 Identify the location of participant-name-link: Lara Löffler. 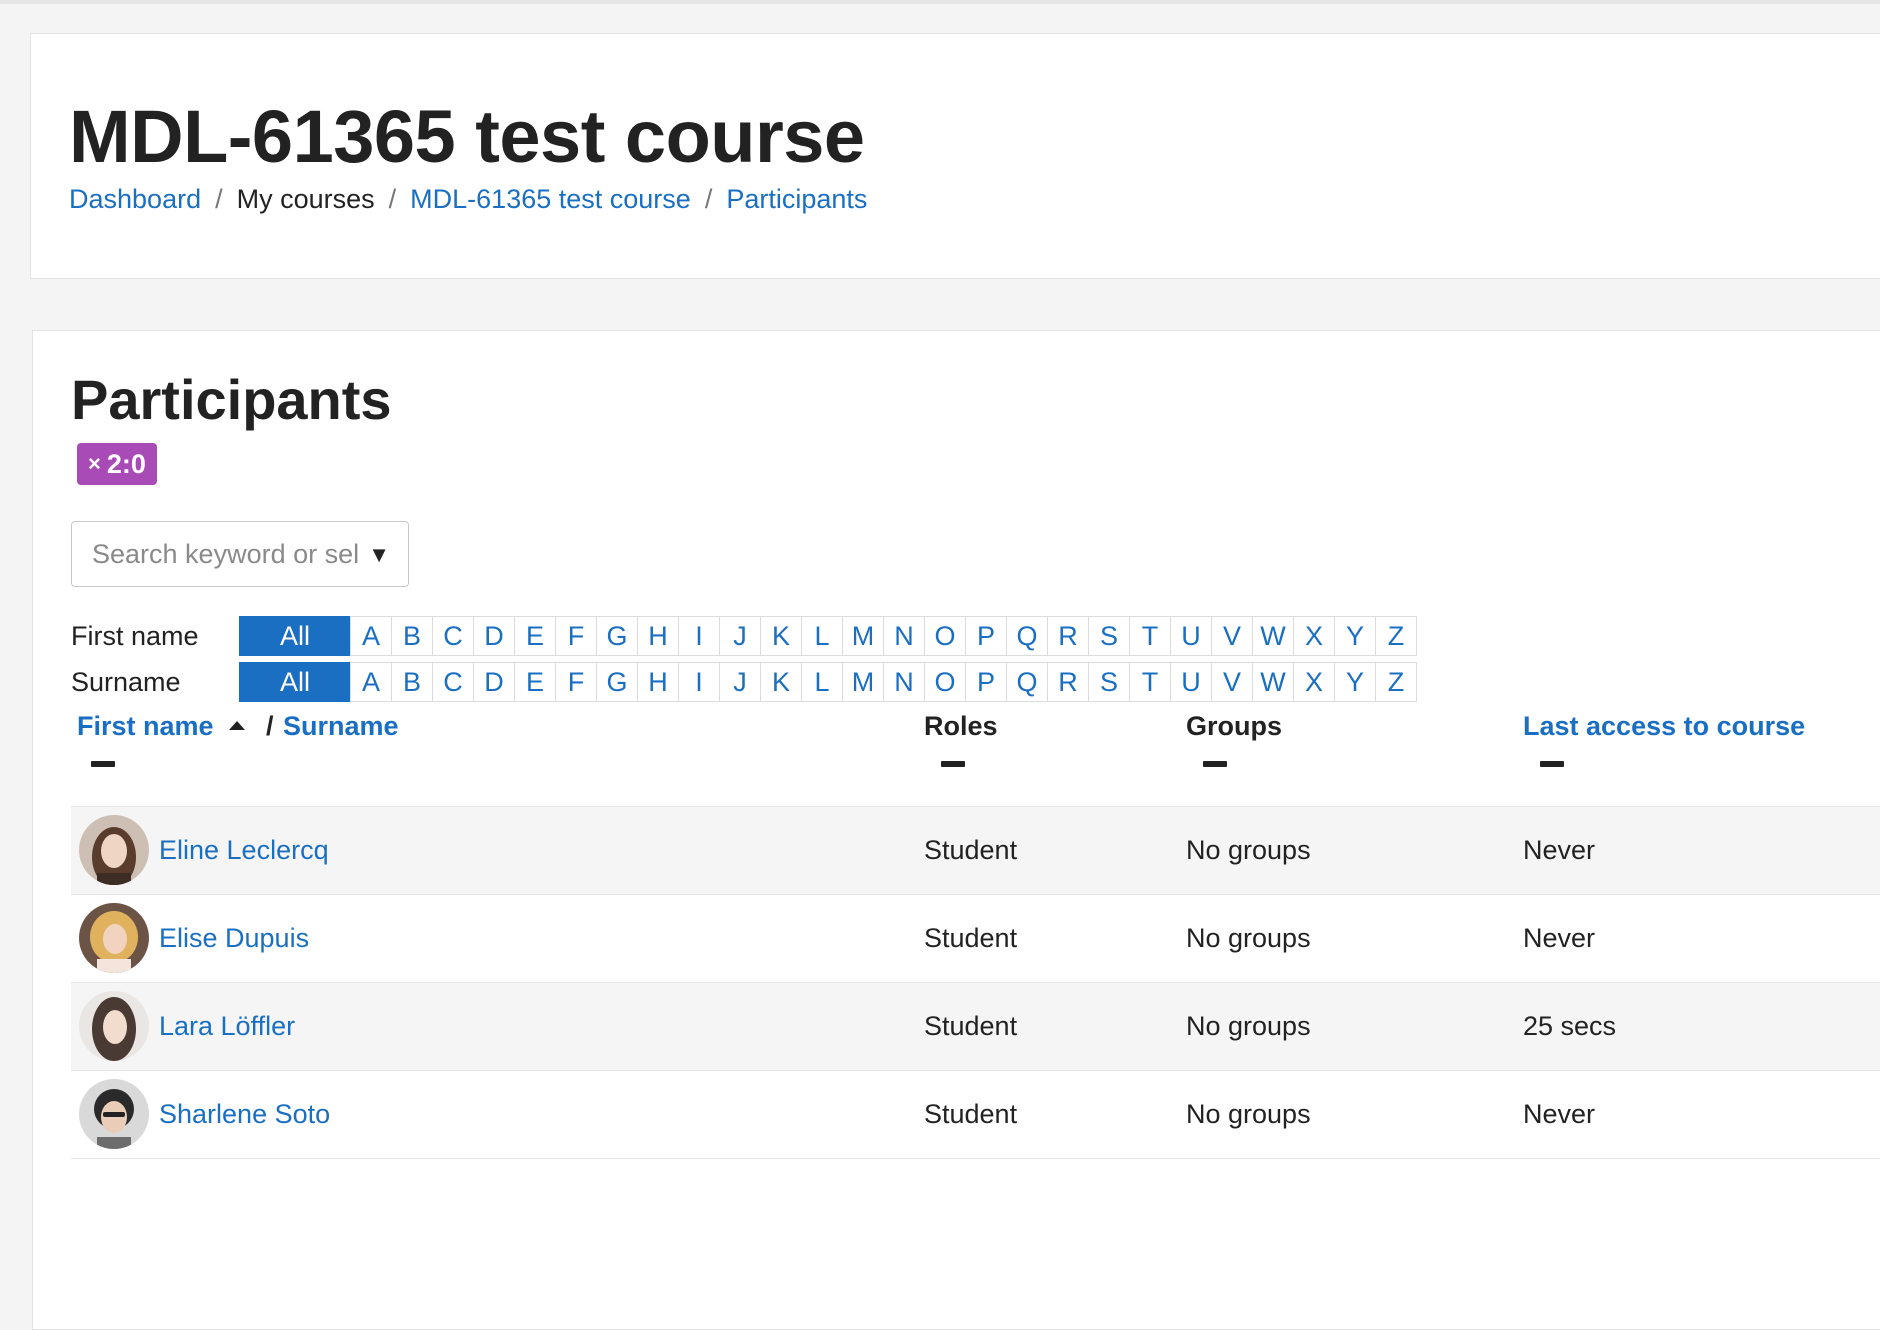
(227, 1026).